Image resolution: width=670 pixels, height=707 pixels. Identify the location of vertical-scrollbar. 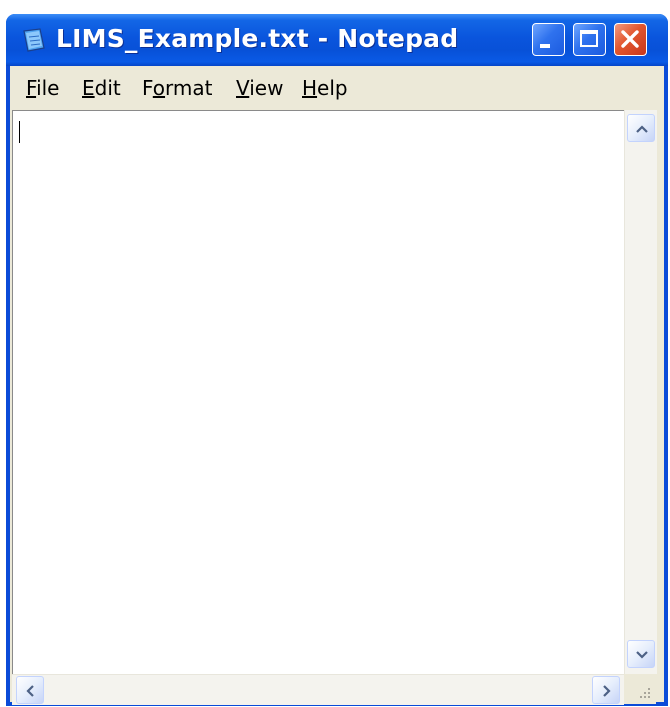
(640, 392).